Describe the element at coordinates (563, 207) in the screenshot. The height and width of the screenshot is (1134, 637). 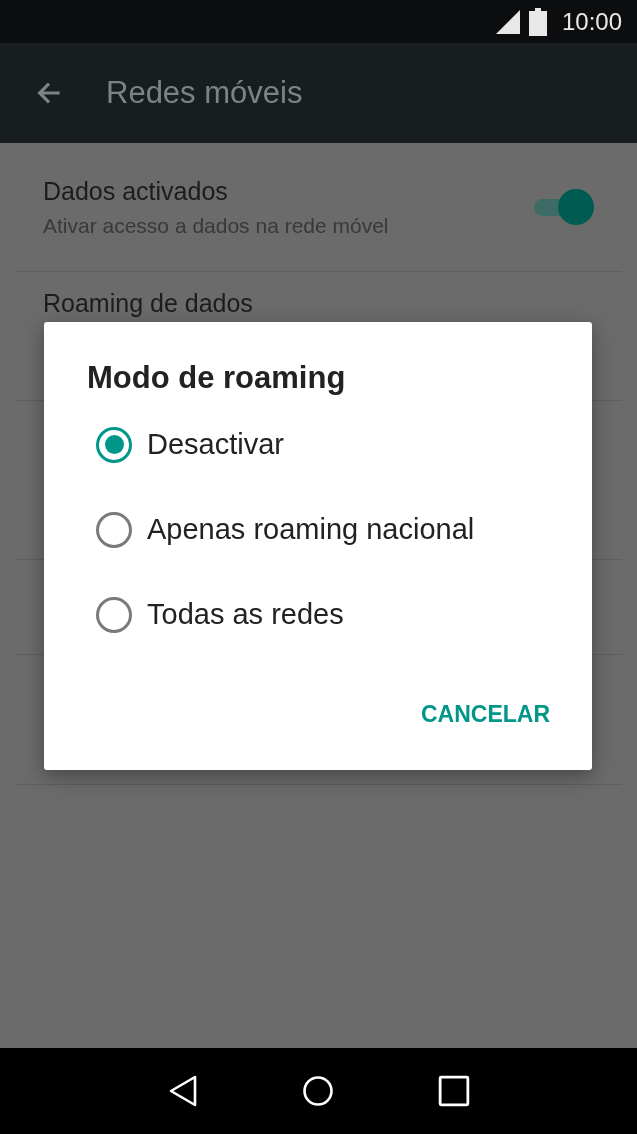
I see `toggle-switch` at that location.